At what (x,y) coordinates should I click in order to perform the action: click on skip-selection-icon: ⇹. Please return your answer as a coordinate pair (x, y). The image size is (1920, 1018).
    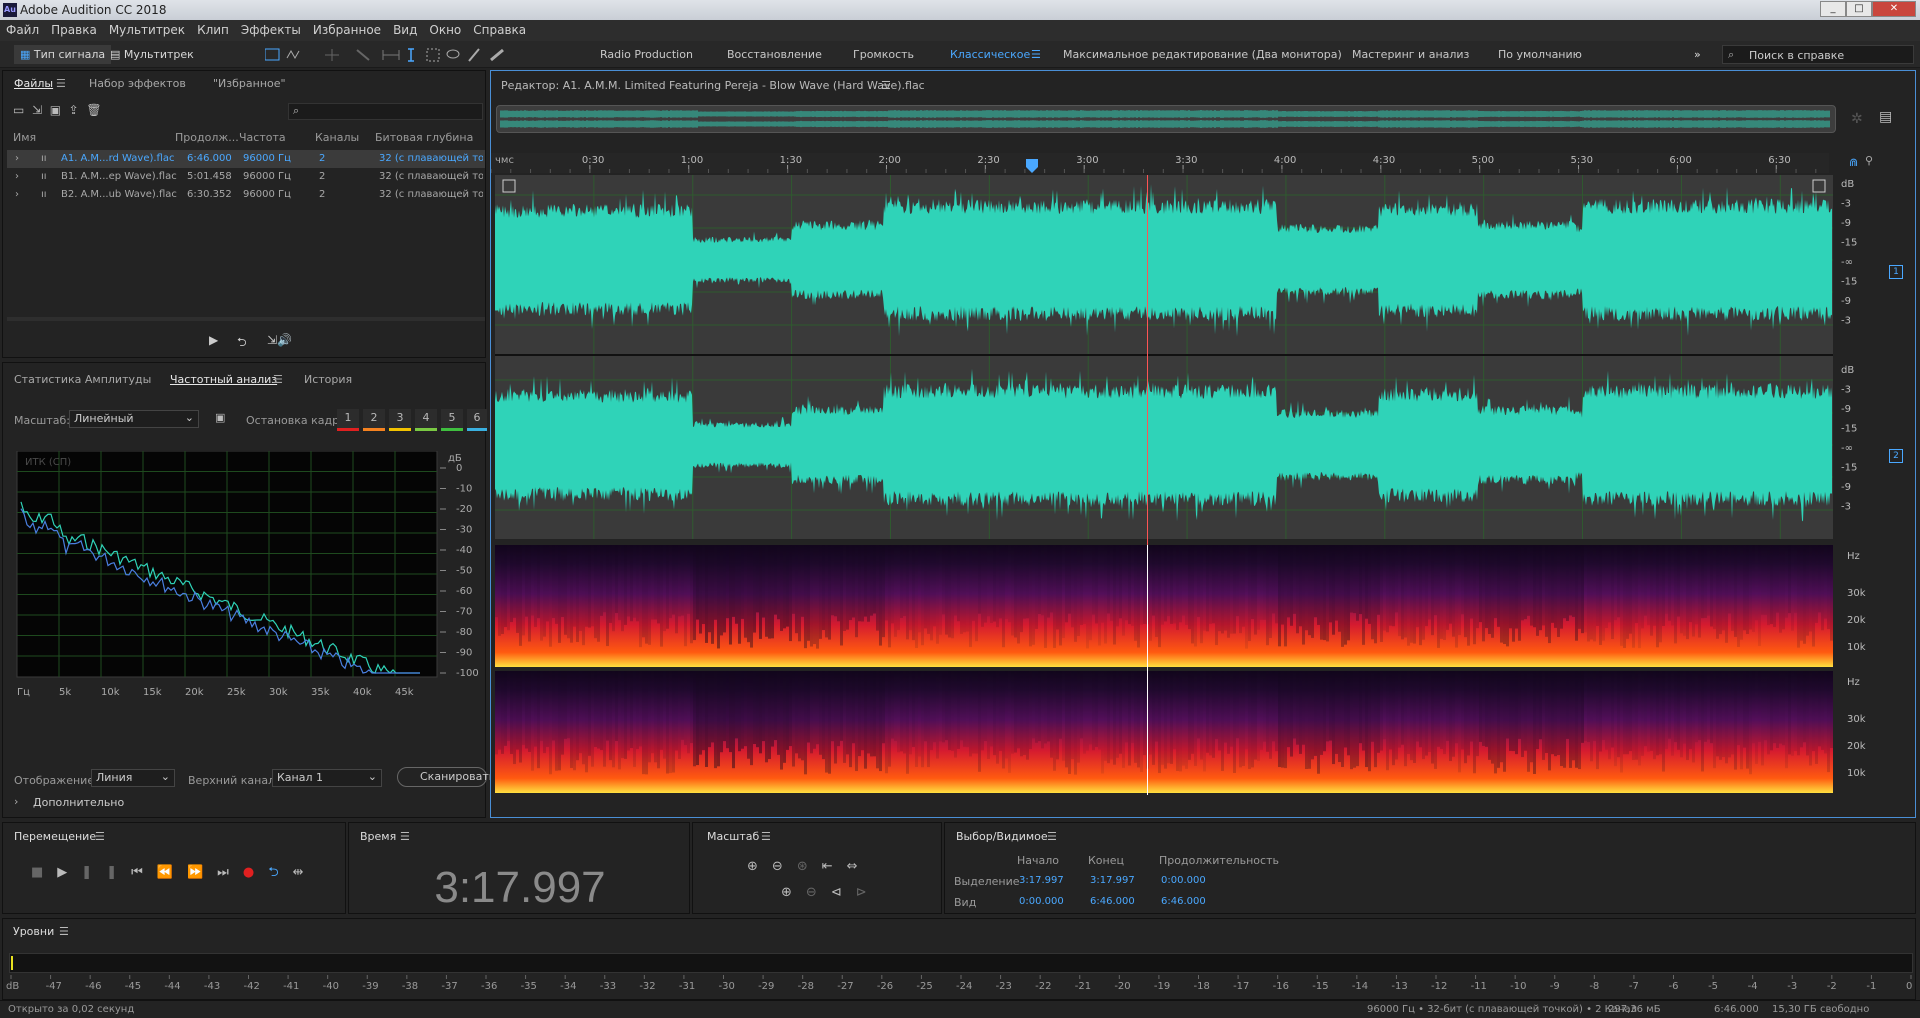
    Looking at the image, I should click on (305, 872).